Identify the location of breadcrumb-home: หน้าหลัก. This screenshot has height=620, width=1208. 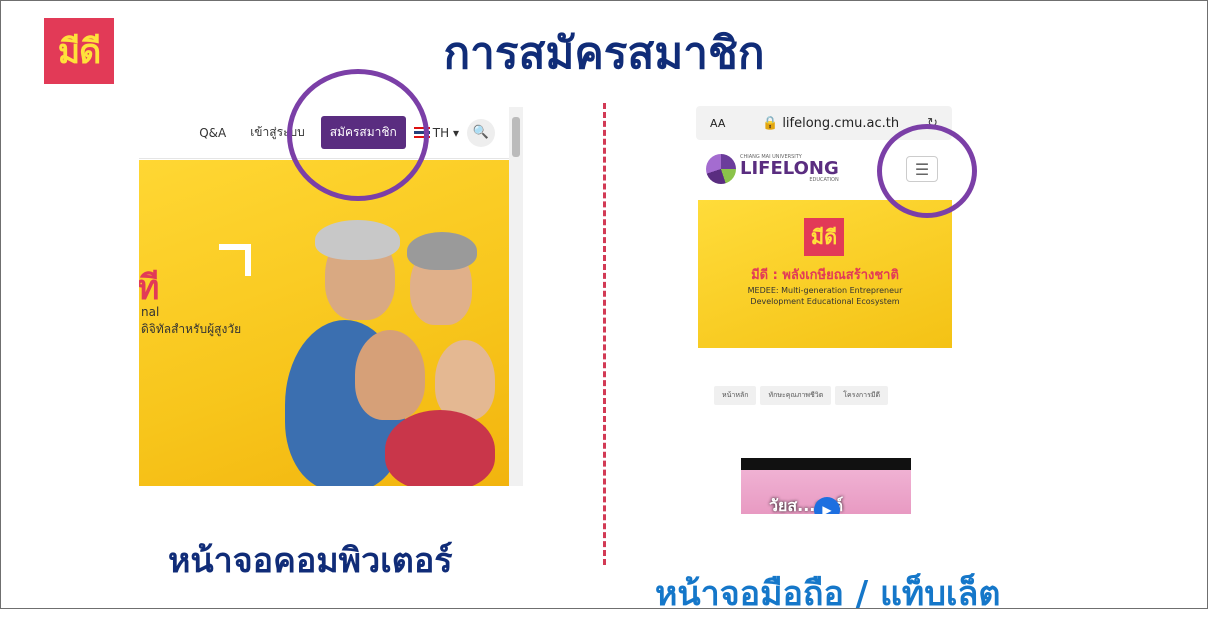
(735, 395).